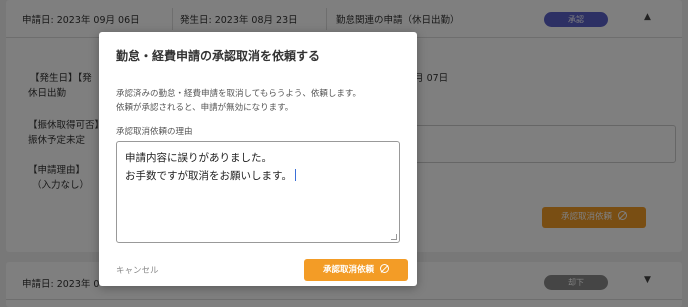  What do you see at coordinates (295, 175) in the screenshot?
I see `text-cursor` at bounding box center [295, 175].